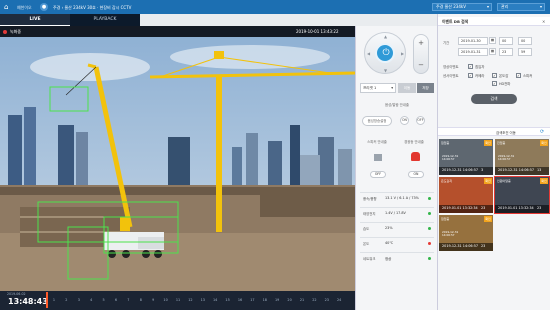 This screenshot has width=550, height=310. I want to click on search-panel-title: 이벤트 DB 검색, so click(455, 21).